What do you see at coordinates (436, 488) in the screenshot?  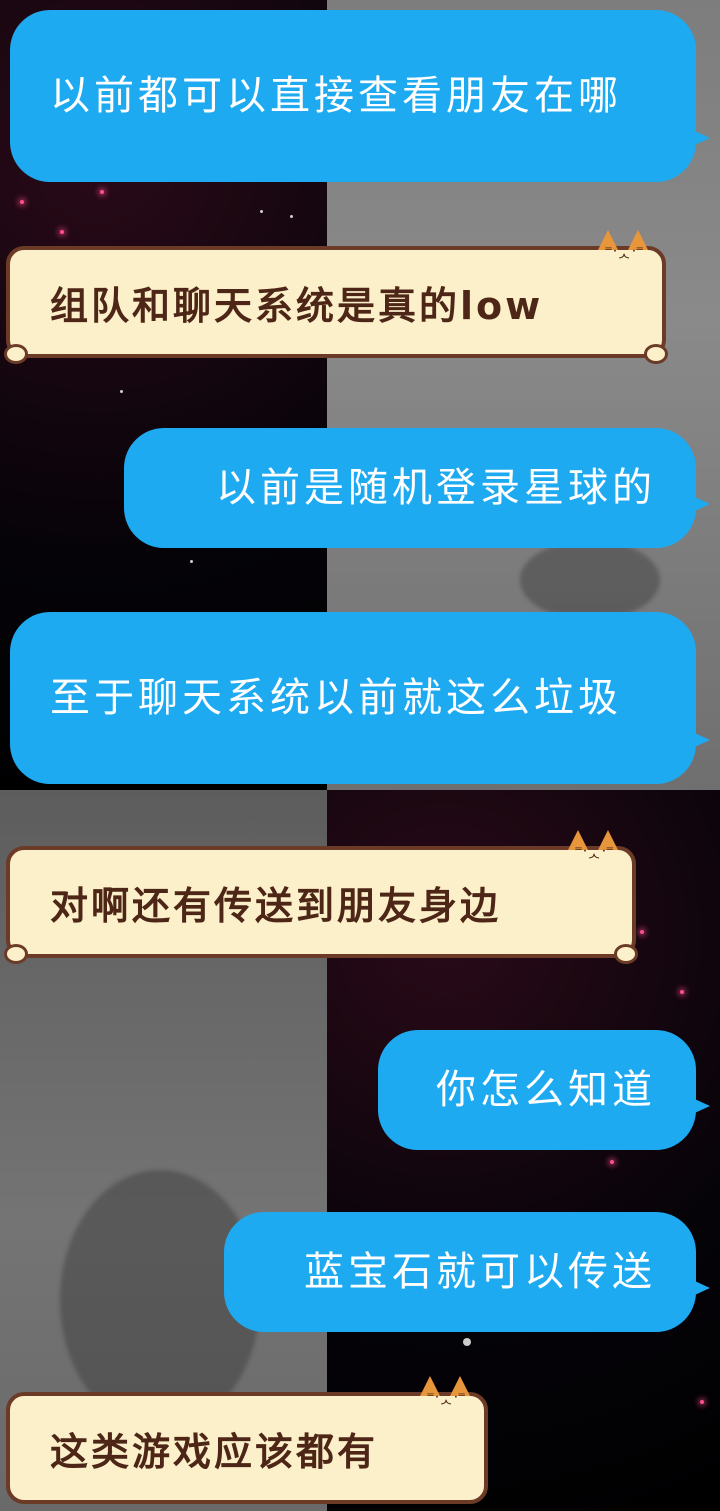 I see `message-text: 以前是随机登录星球的` at bounding box center [436, 488].